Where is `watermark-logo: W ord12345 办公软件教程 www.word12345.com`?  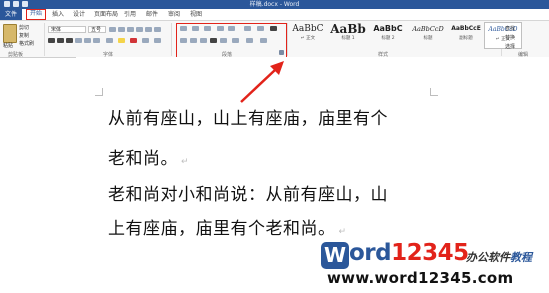 watermark-logo: W ord12345 办公软件教程 www.word12345.com is located at coordinates (432, 264).